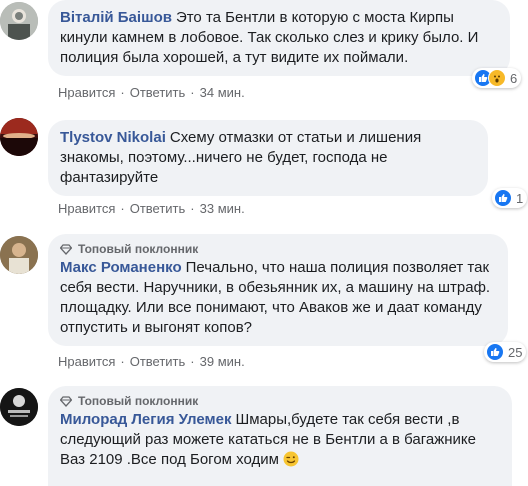 This screenshot has height=486, width=528. I want to click on reaction-summary: 25, so click(505, 352).